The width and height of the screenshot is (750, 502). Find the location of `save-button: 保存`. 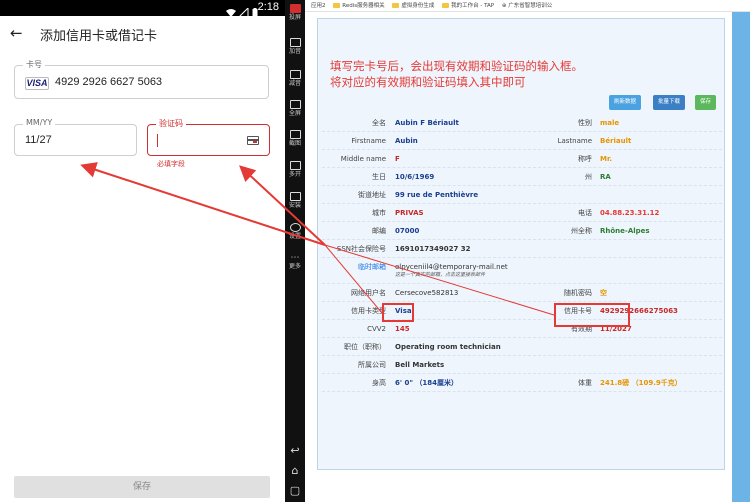

save-button: 保存 is located at coordinates (142, 487).